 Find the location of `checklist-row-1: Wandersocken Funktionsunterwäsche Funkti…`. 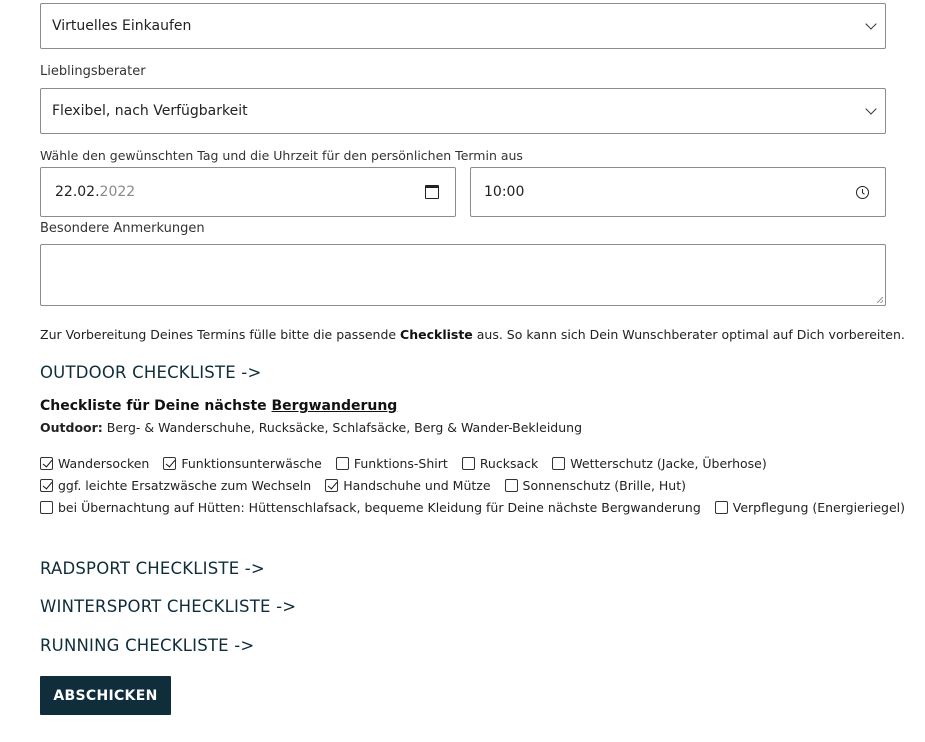

checklist-row-1: Wandersocken Funktionsunterwäsche Funkti… is located at coordinates (410, 463).